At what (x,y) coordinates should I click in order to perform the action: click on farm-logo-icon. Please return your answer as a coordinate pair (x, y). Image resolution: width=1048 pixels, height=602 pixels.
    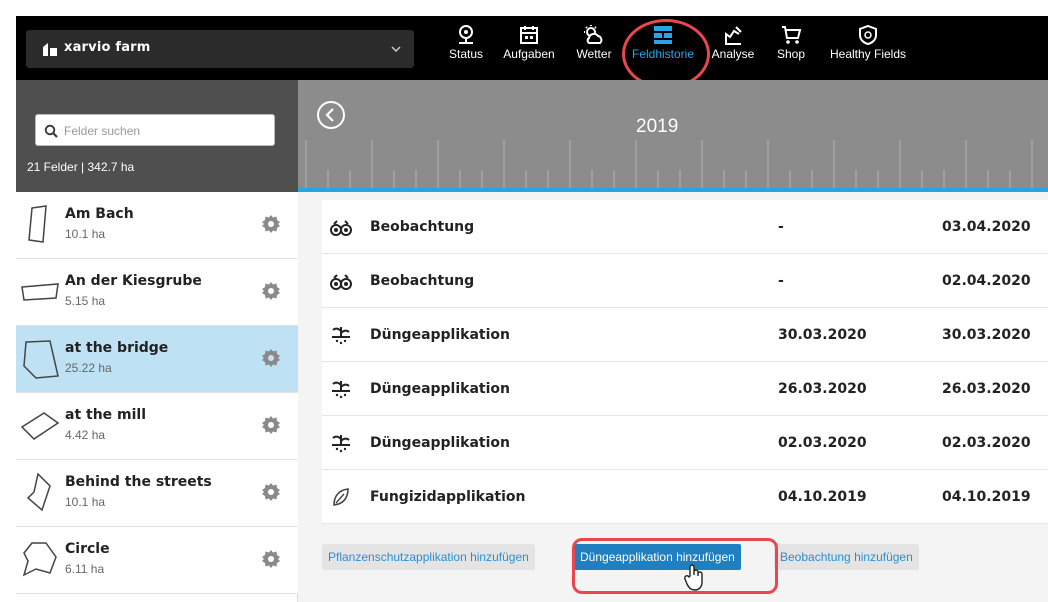
    Looking at the image, I should click on (50, 49).